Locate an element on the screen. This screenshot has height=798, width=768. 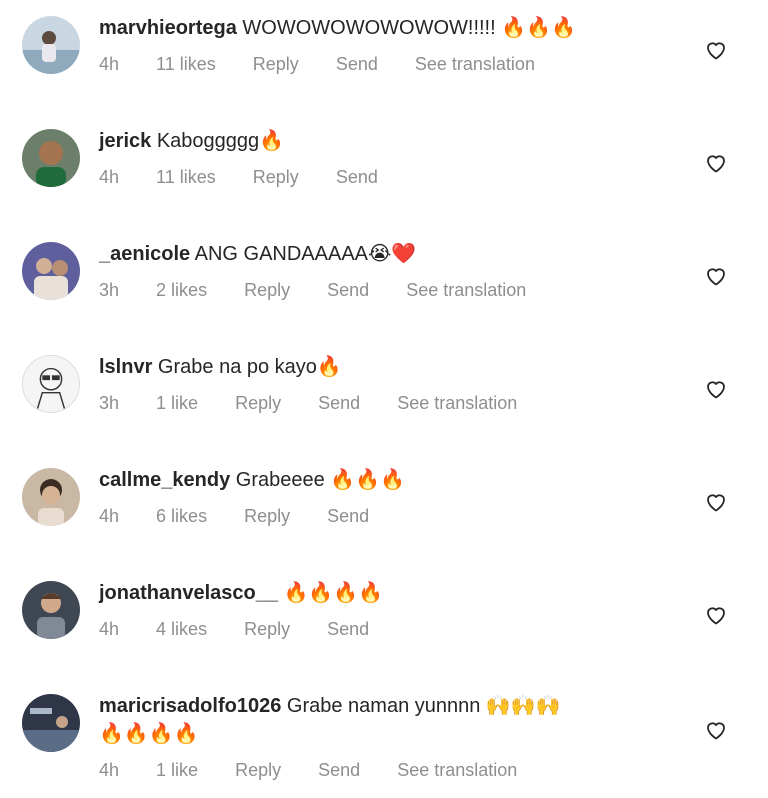
comment-text-line: _aenicole ANG GANDAAAAA😭❤️ is located at coordinates (393, 254).